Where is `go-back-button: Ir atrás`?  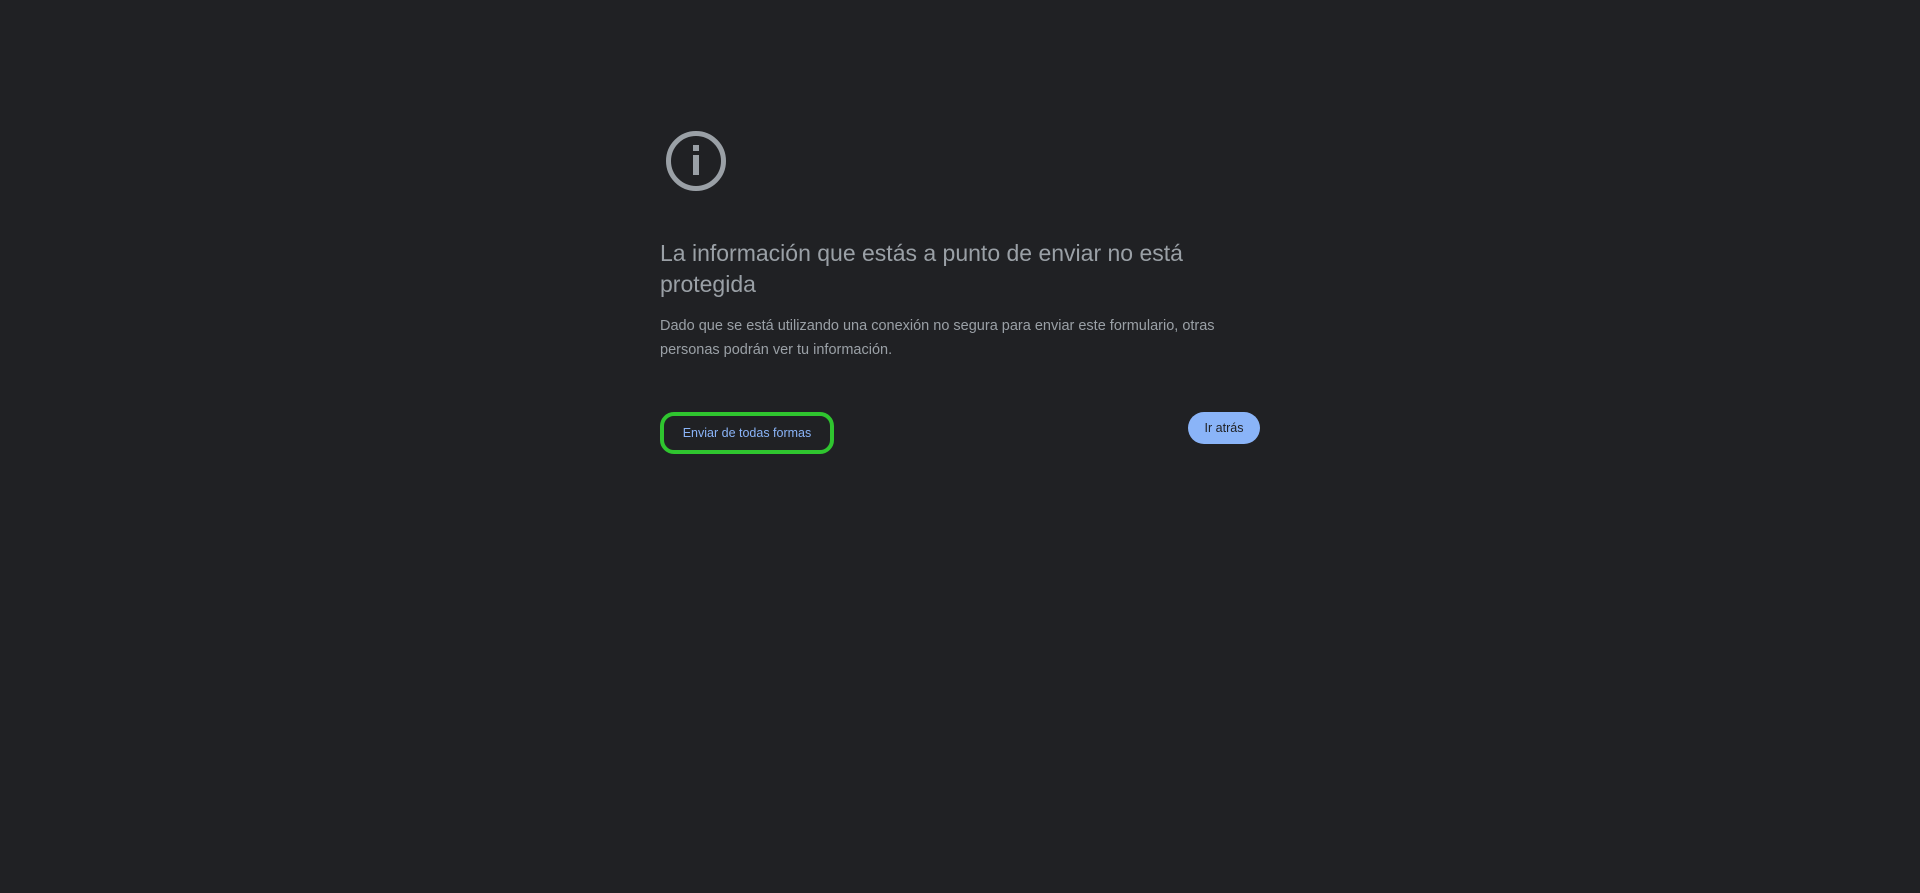 go-back-button: Ir atrás is located at coordinates (1224, 428).